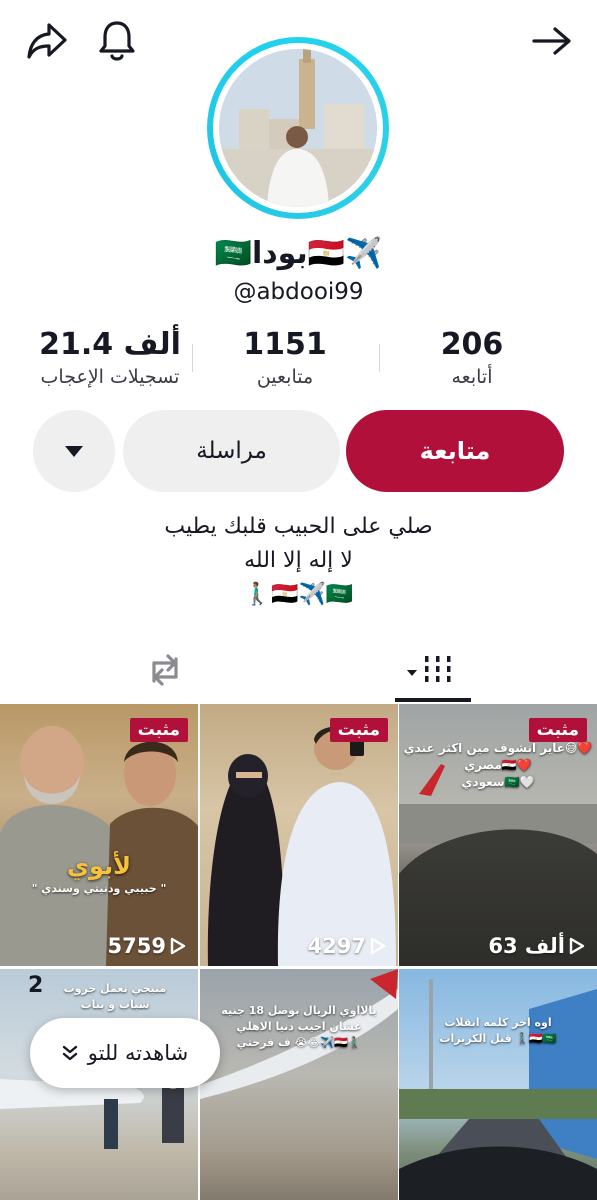  I want to click on likes-stat: 21.4 ألف تسجيلات الإعجاب, so click(110, 358).